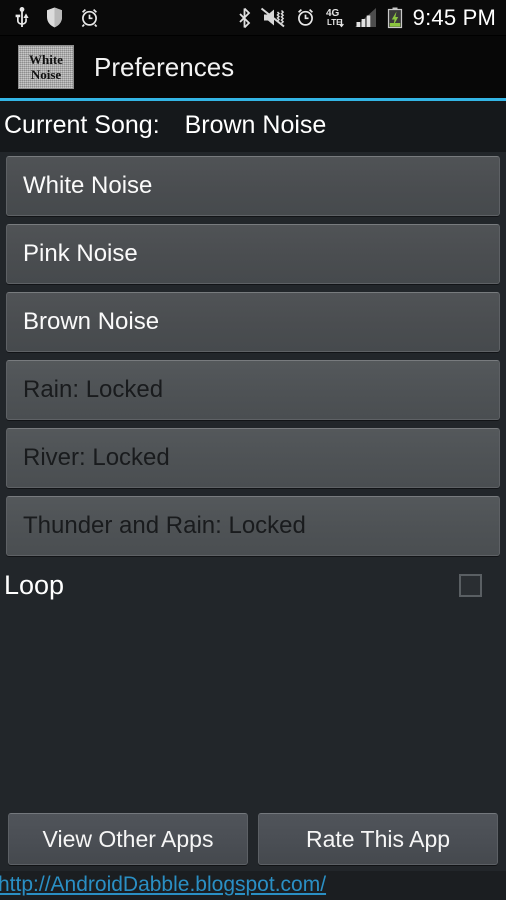 This screenshot has height=900, width=506. Describe the element at coordinates (93, 389) in the screenshot. I see `song-label: Rain: Locked` at that location.